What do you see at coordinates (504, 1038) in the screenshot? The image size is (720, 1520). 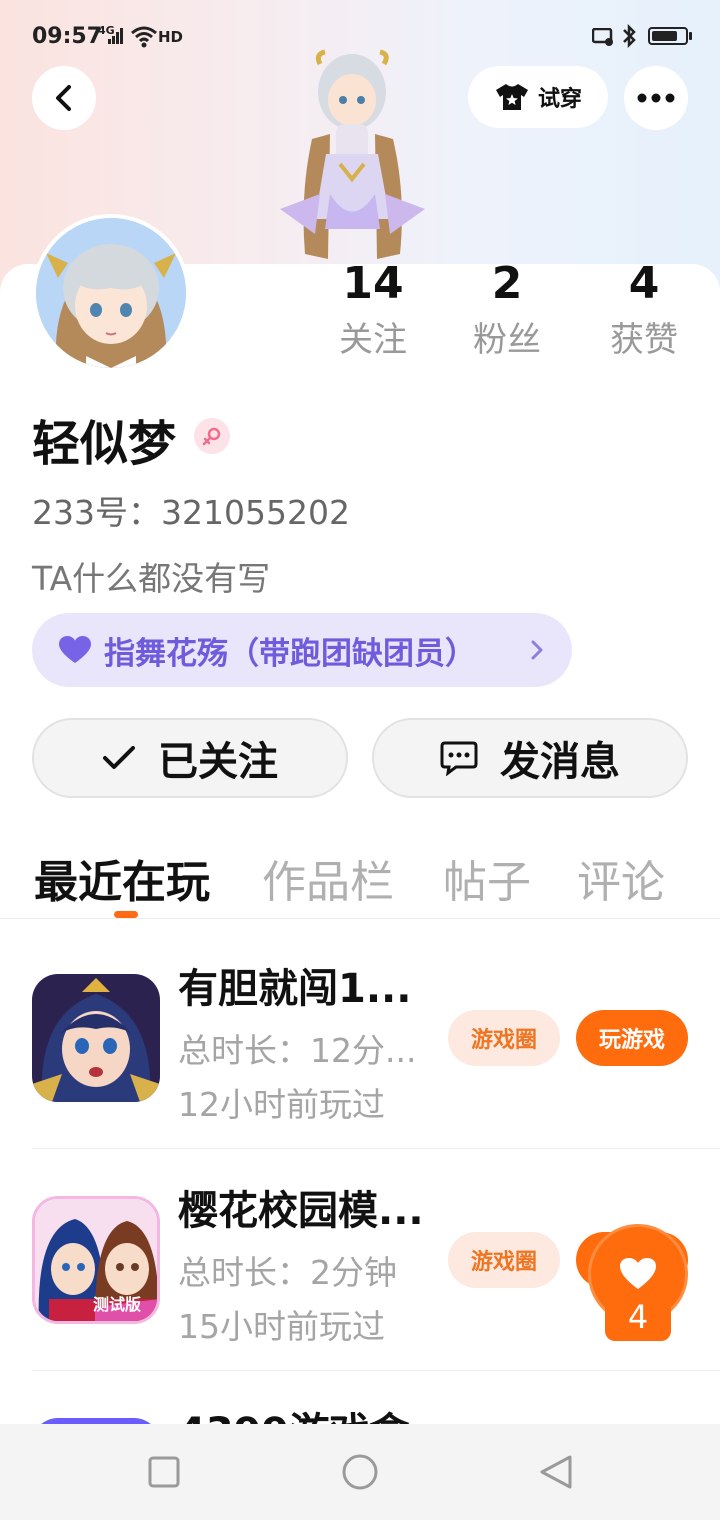 I see `game-1-circle-button: 游戏圈` at bounding box center [504, 1038].